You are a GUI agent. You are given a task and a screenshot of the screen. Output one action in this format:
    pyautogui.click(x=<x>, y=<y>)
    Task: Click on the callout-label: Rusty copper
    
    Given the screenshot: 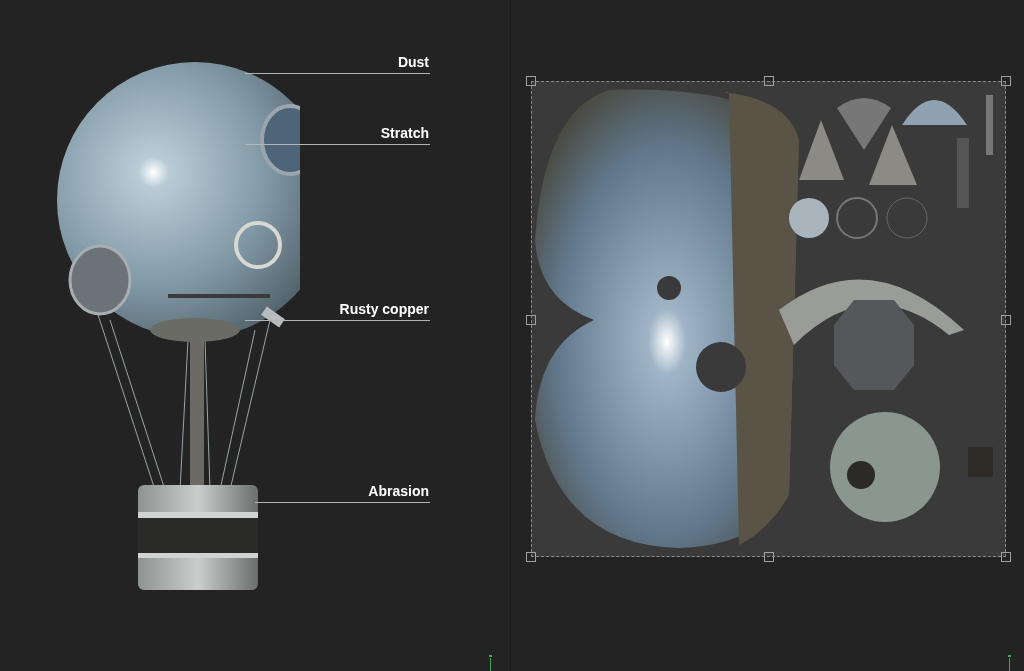 What is the action you would take?
    pyautogui.click(x=384, y=309)
    